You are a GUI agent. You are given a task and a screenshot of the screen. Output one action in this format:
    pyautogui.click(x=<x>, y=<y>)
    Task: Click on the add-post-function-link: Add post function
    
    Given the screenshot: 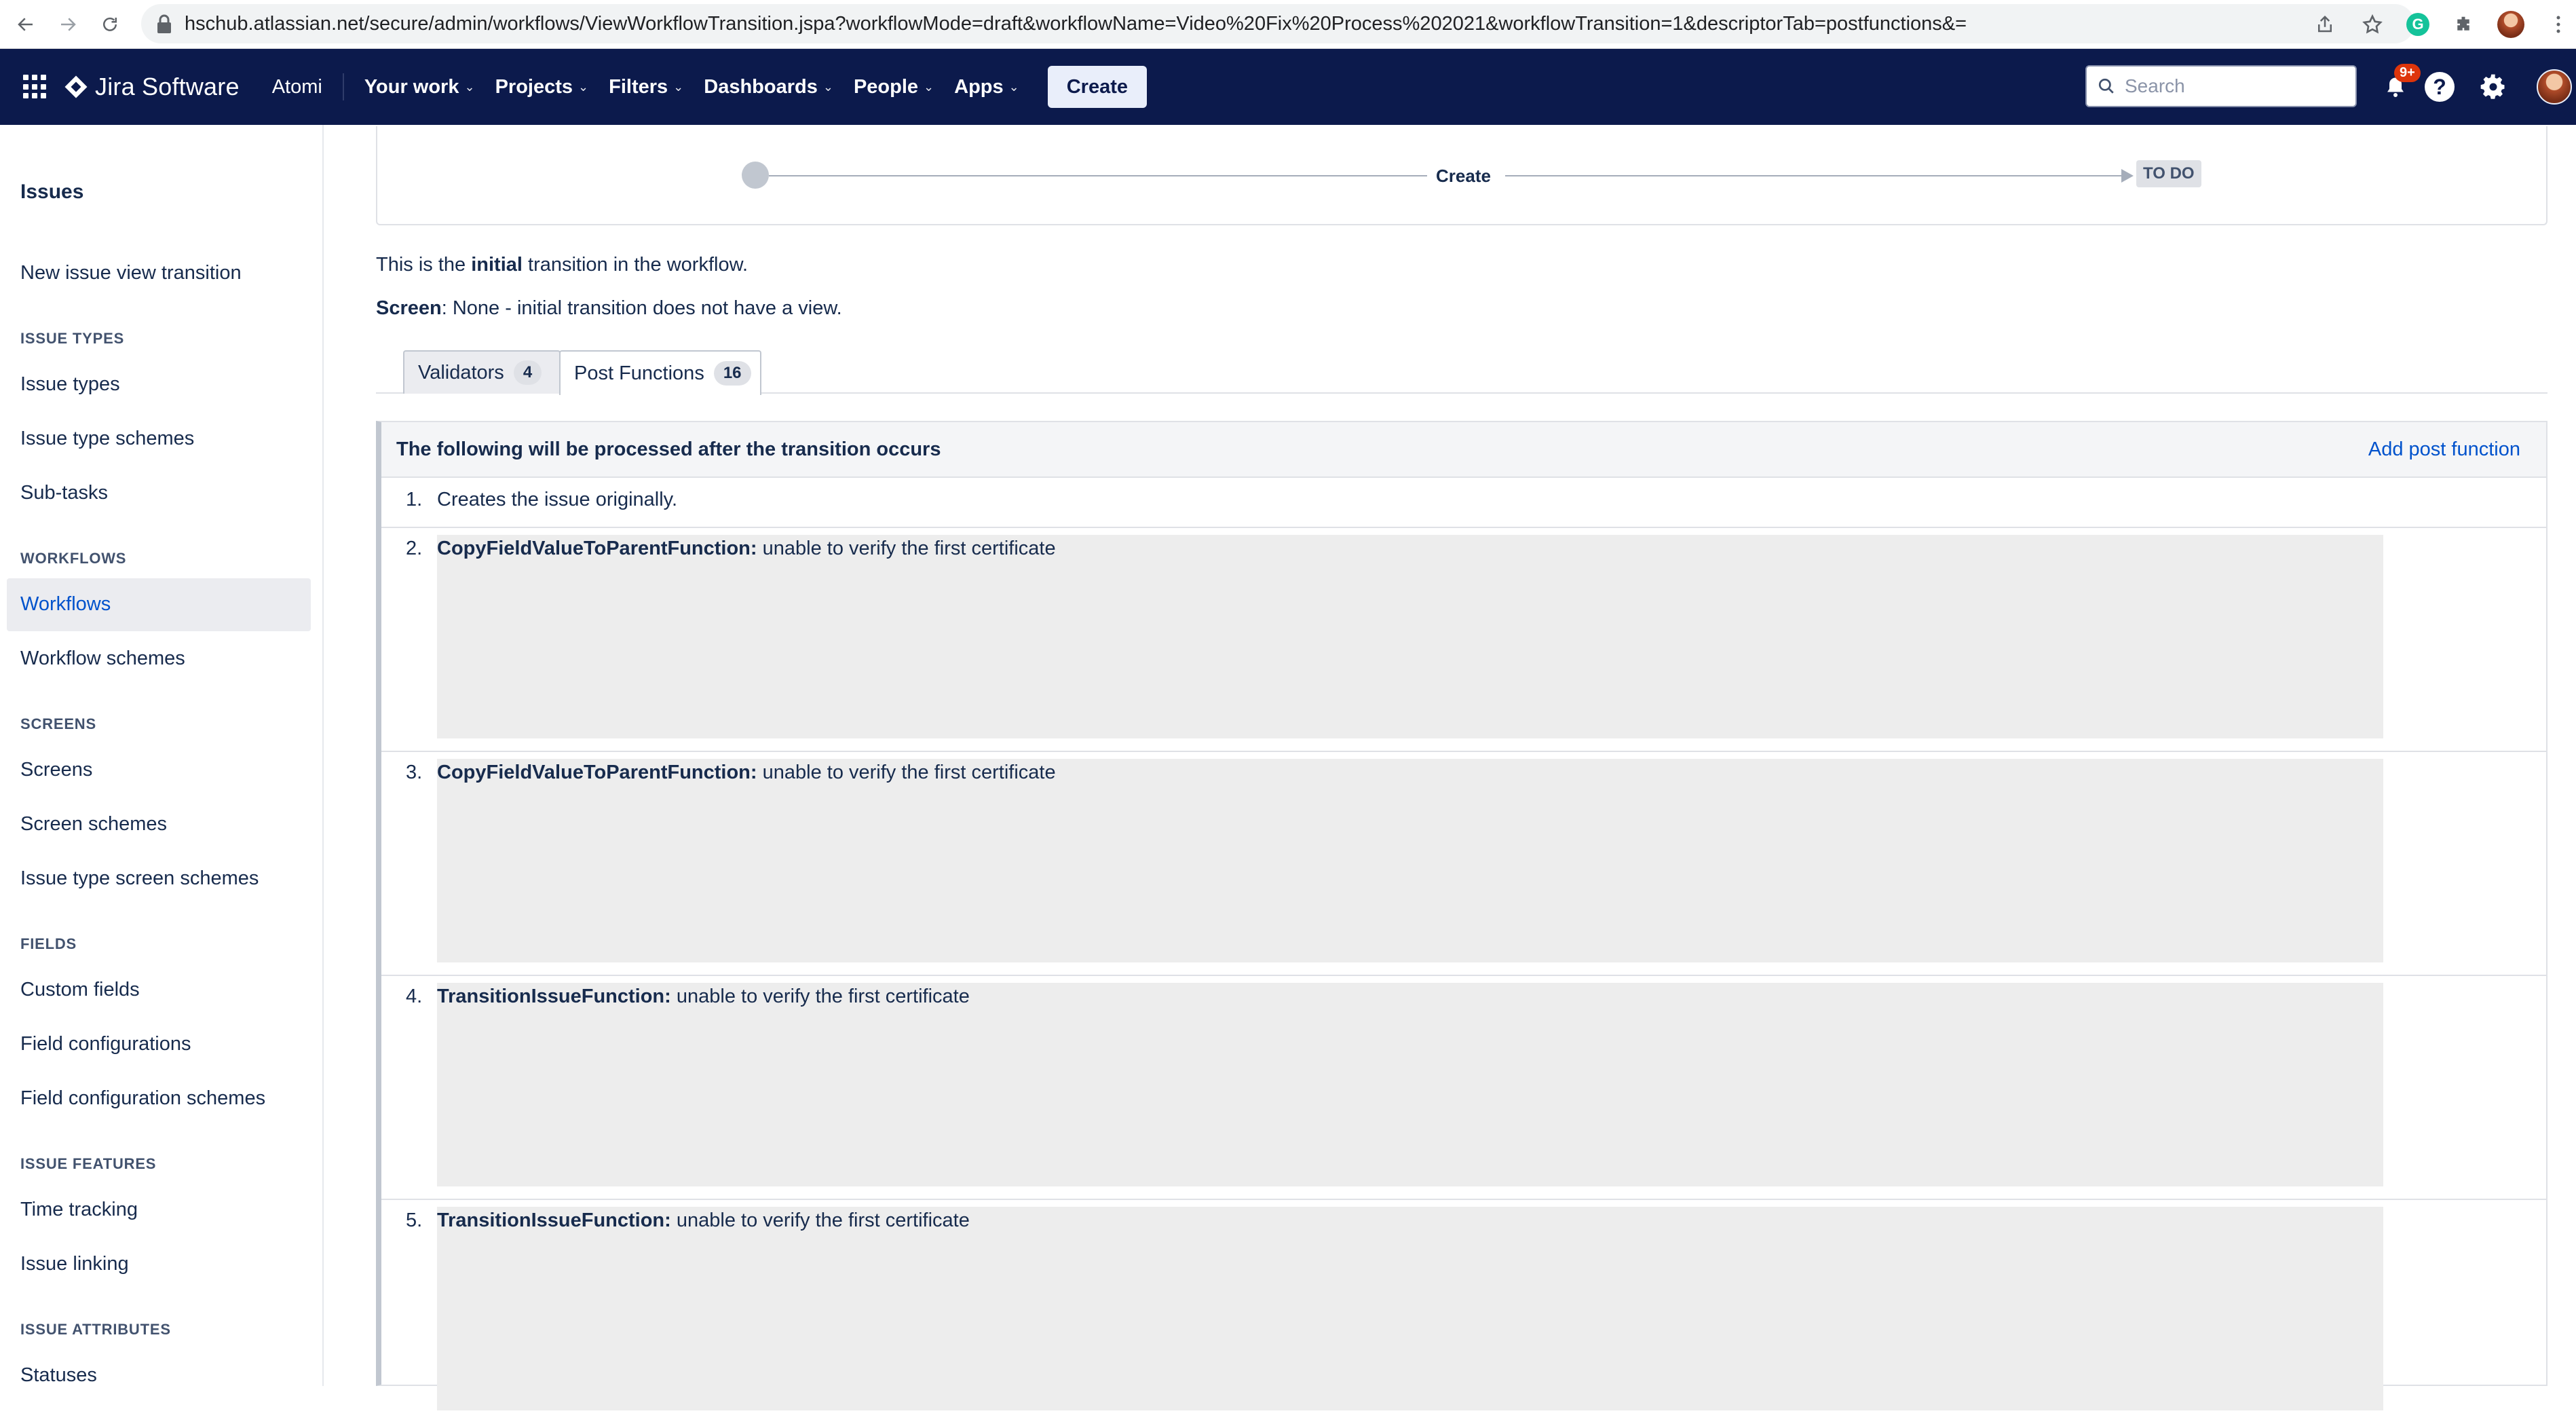 What is the action you would take?
    pyautogui.click(x=2444, y=449)
    